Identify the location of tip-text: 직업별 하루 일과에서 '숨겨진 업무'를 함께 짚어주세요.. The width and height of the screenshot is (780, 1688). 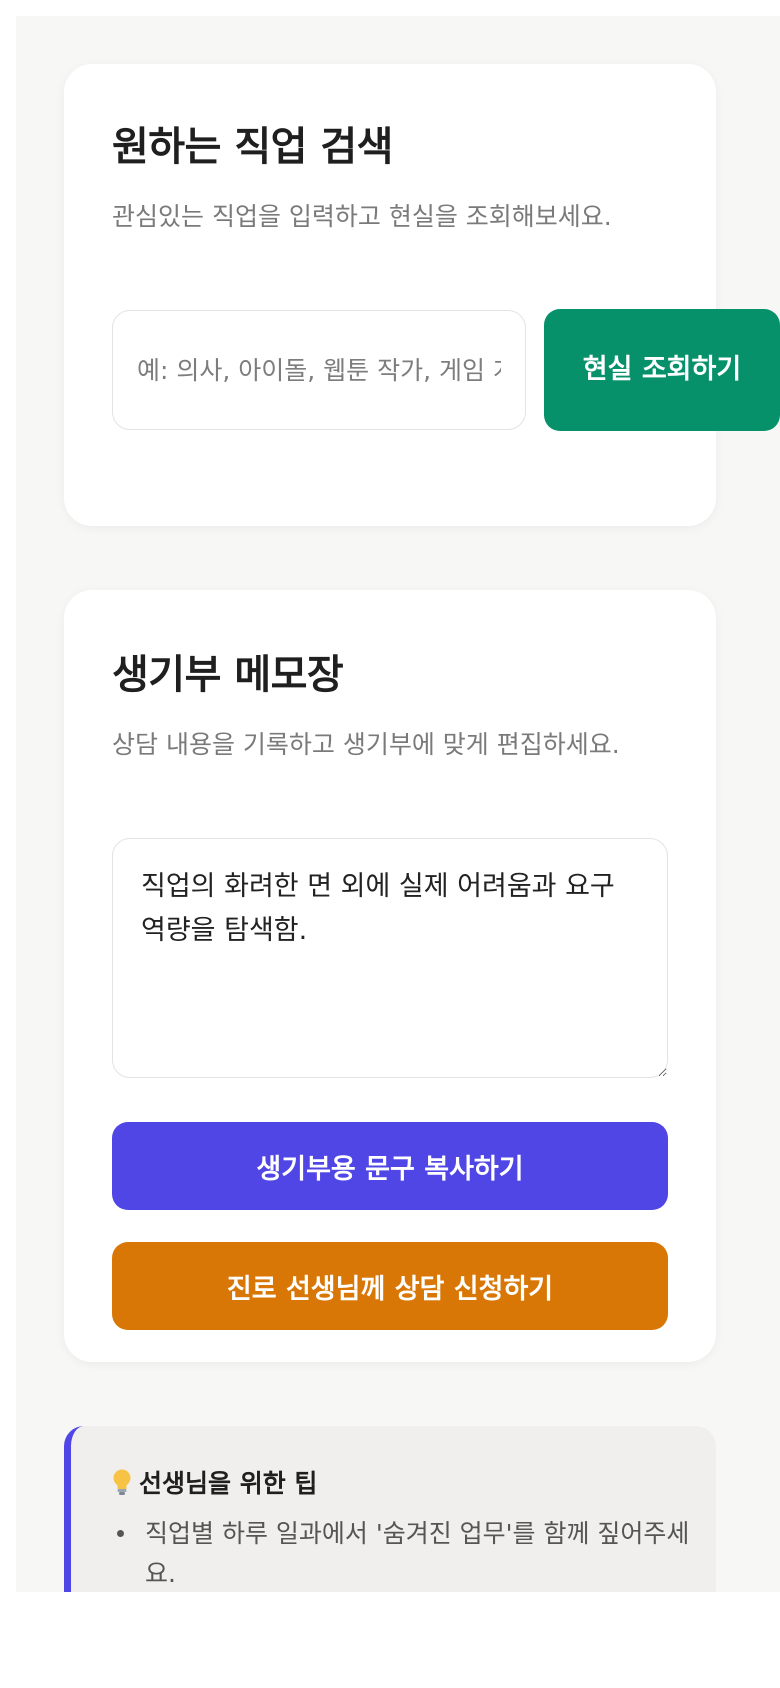
(417, 1553).